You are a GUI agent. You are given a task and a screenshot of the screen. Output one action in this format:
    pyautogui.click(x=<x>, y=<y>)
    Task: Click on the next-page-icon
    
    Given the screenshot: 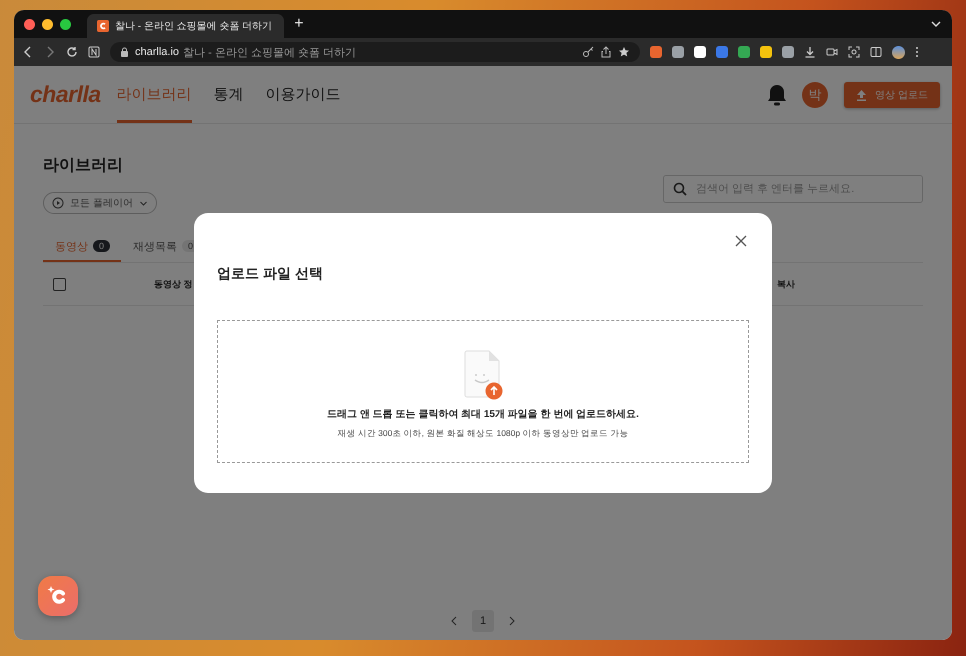 What is the action you would take?
    pyautogui.click(x=512, y=621)
    